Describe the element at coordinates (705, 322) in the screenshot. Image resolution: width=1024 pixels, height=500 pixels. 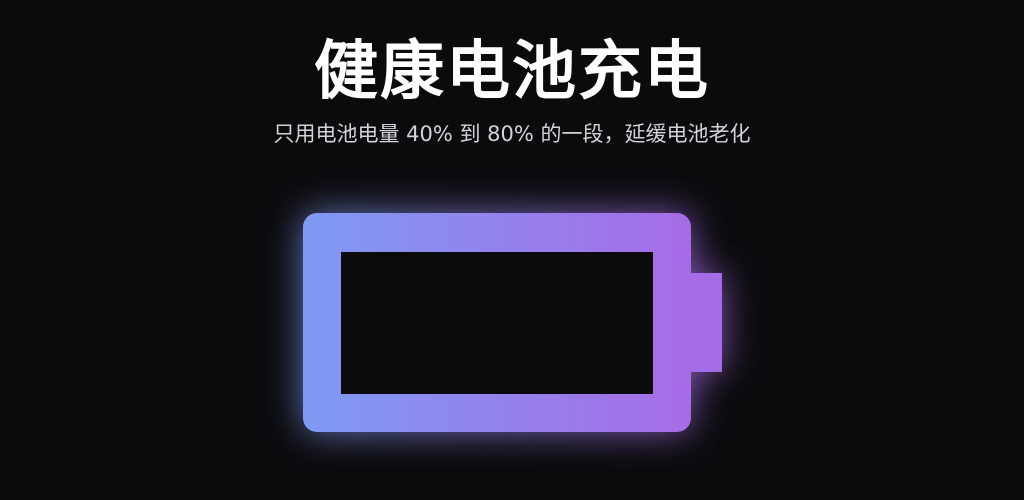
I see `battery-terminal` at that location.